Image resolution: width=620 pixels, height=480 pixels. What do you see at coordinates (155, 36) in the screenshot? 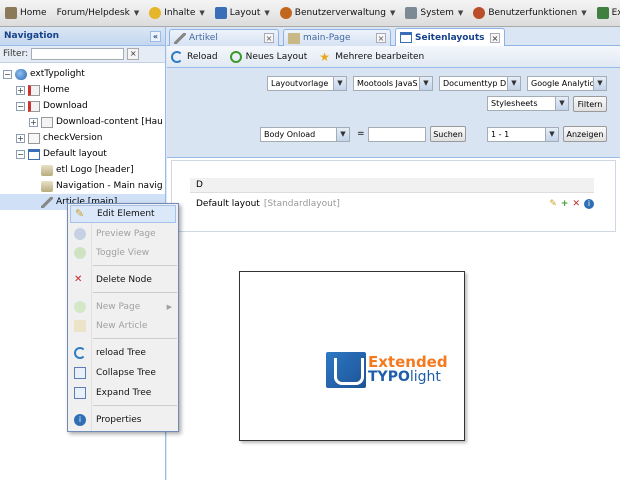
I see `collapse-panel-button: «` at bounding box center [155, 36].